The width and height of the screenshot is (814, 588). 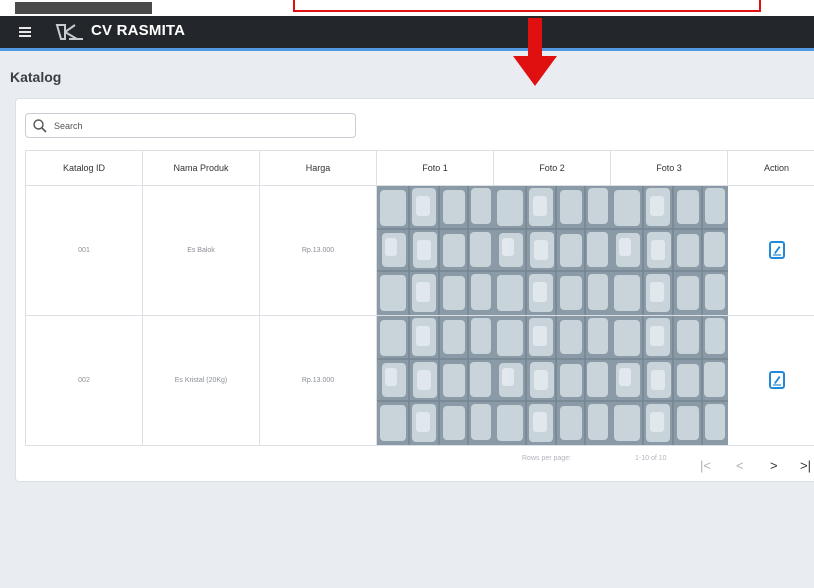 I want to click on cell-nama-produk: Es Kristal (20Kg), so click(x=201, y=380).